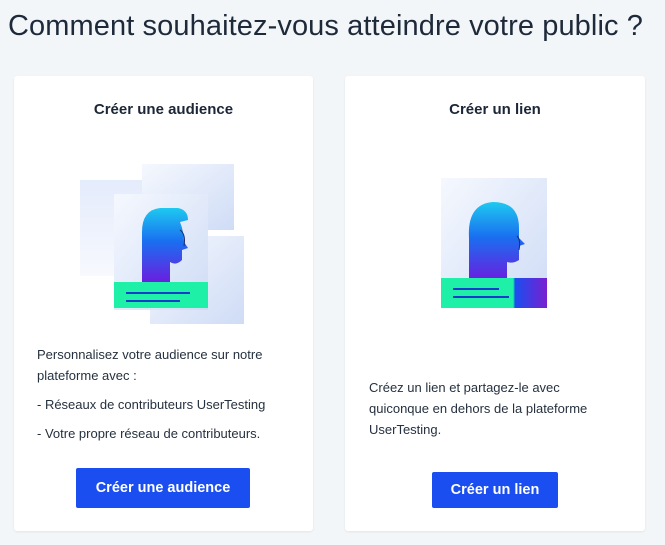 The image size is (665, 545). Describe the element at coordinates (149, 433) in the screenshot. I see `list-item: - Votre propre réseau de contributeurs.` at that location.